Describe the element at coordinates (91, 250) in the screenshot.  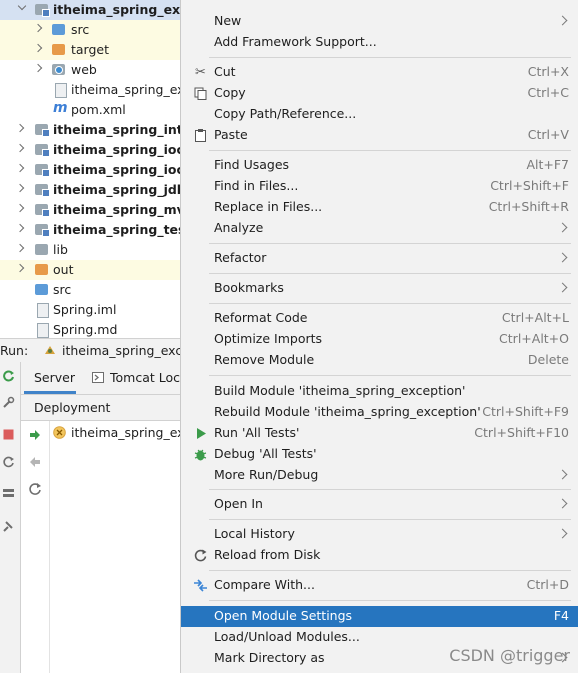
I see `tree-item-lib: lib` at that location.